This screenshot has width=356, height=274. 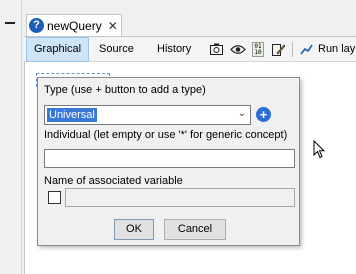 I want to click on collapse-icon, so click(x=10, y=23).